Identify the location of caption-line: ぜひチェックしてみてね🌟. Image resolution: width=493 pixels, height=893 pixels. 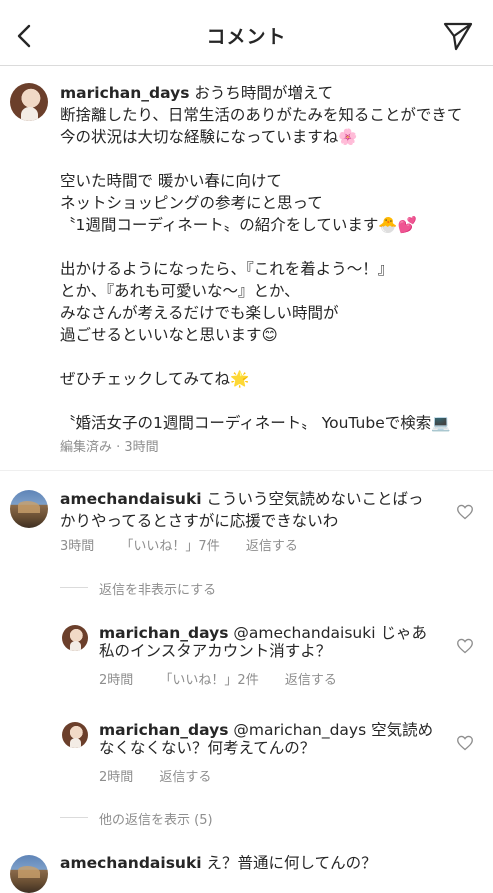
(155, 379).